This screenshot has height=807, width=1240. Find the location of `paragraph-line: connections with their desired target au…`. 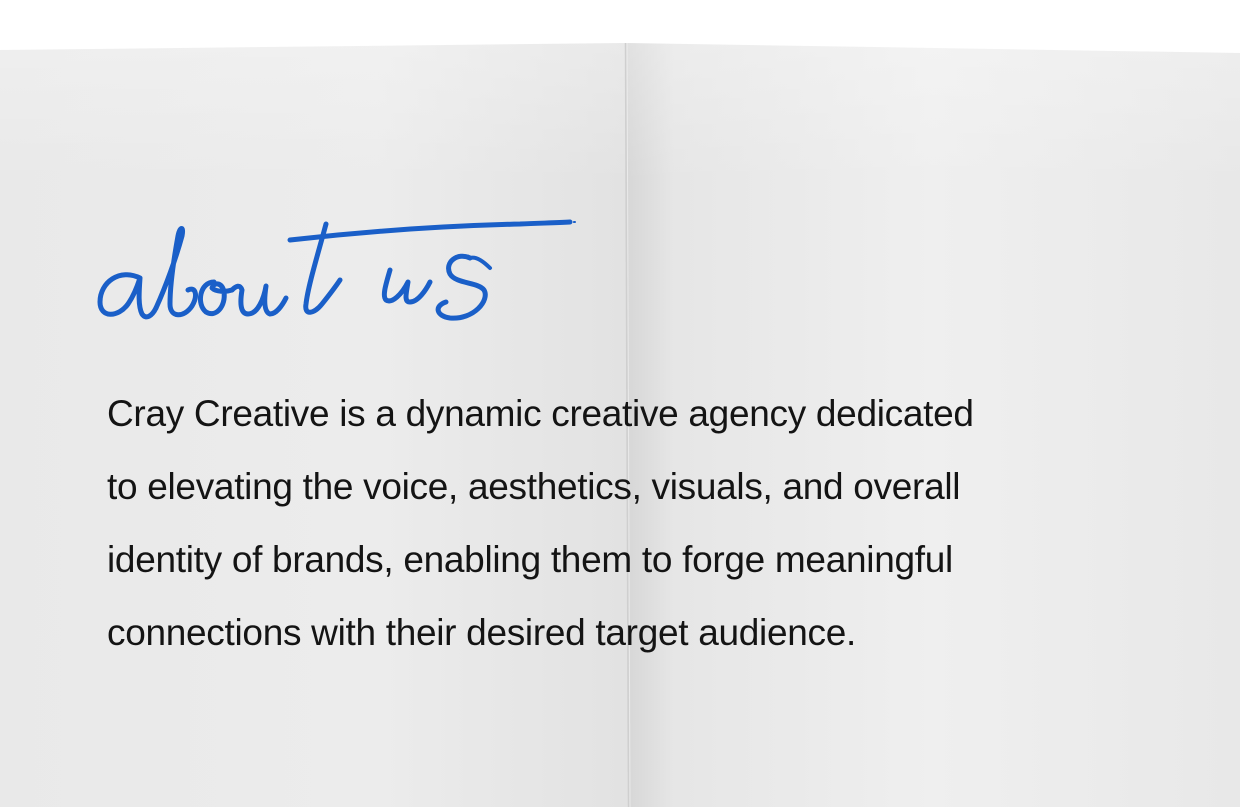

paragraph-line: connections with their desired target au… is located at coordinates (481, 632).